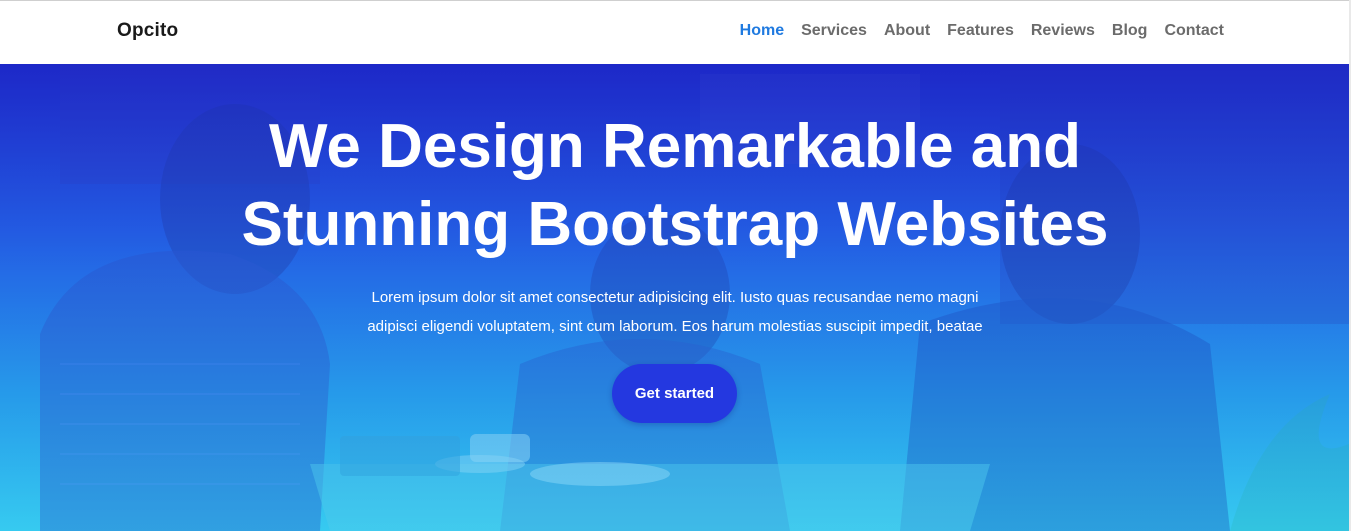 The height and width of the screenshot is (531, 1351). What do you see at coordinates (1063, 31) in the screenshot?
I see `nav-link-reviews: Reviews` at bounding box center [1063, 31].